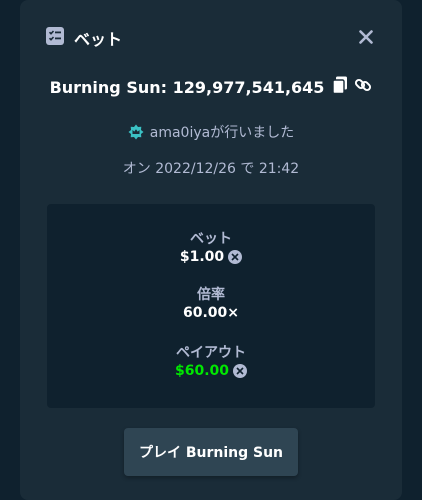 Image resolution: width=422 pixels, height=500 pixels. What do you see at coordinates (211, 452) in the screenshot?
I see `play-game-button: プレイ Burning Sun` at bounding box center [211, 452].